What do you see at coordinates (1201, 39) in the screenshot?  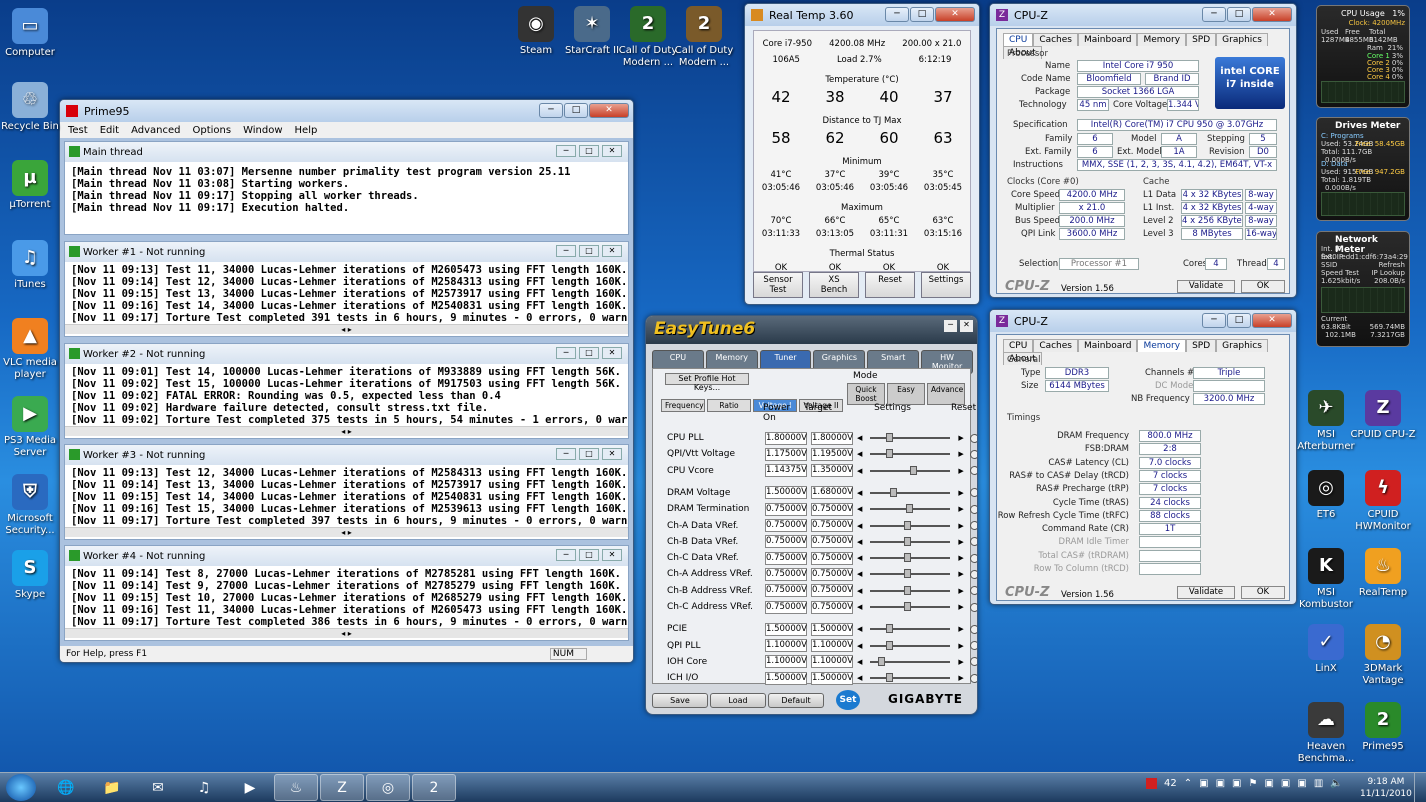 I see `tab-spd: SPD` at bounding box center [1201, 39].